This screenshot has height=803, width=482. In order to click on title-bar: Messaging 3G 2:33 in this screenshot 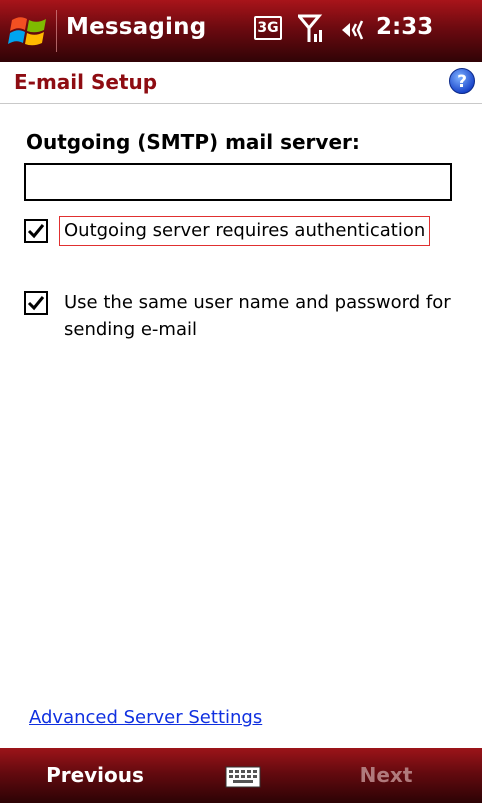, I will do `click(241, 31)`.